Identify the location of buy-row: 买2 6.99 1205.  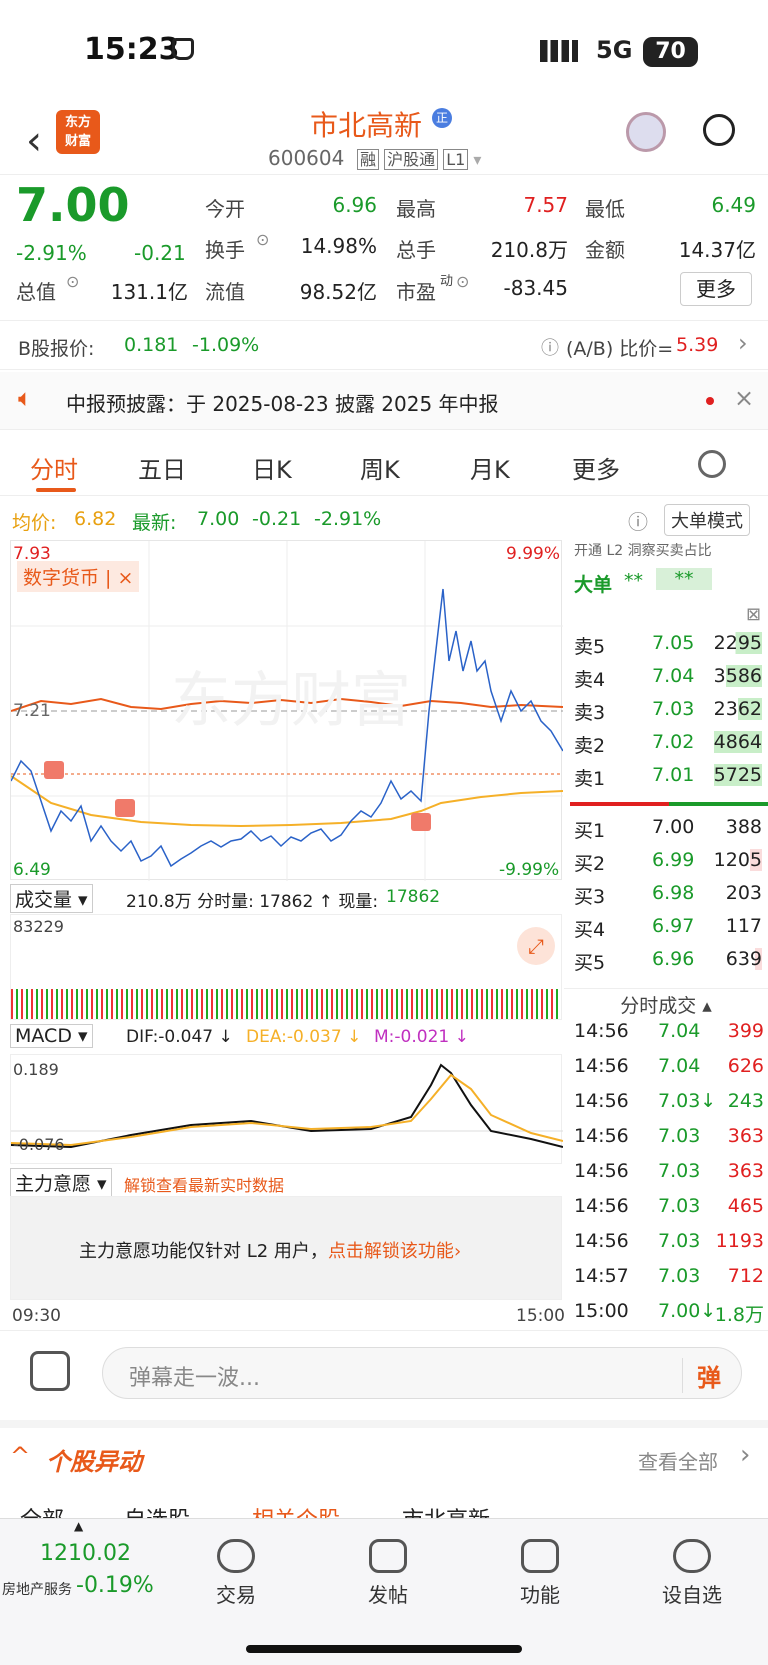
(666, 864).